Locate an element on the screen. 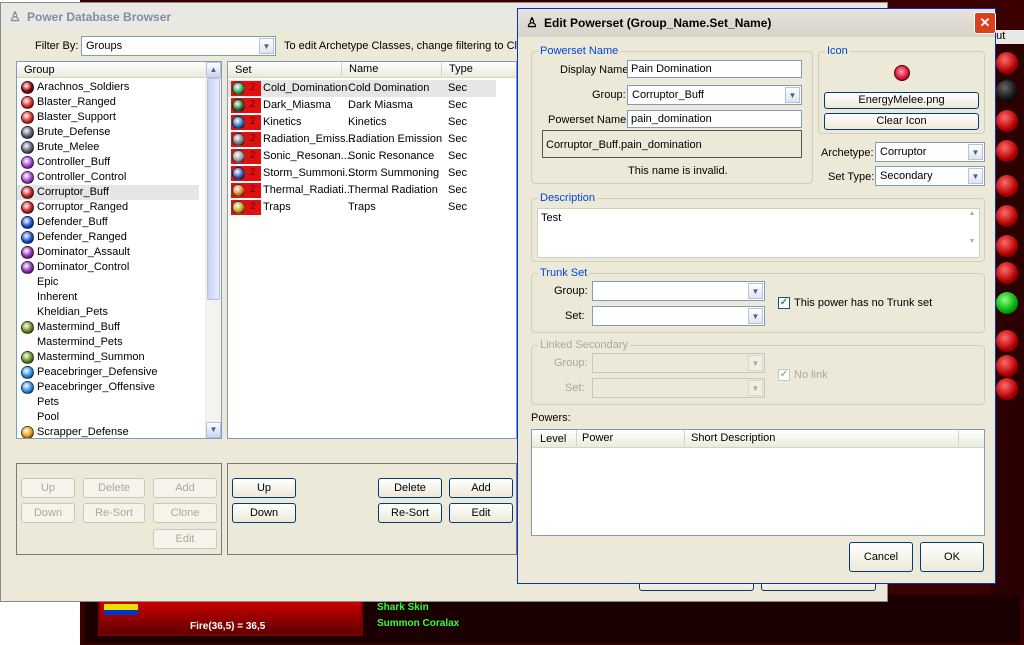 Image resolution: width=1024 pixels, height=645 pixels. list-item: Defender_Buff is located at coordinates (108, 222).